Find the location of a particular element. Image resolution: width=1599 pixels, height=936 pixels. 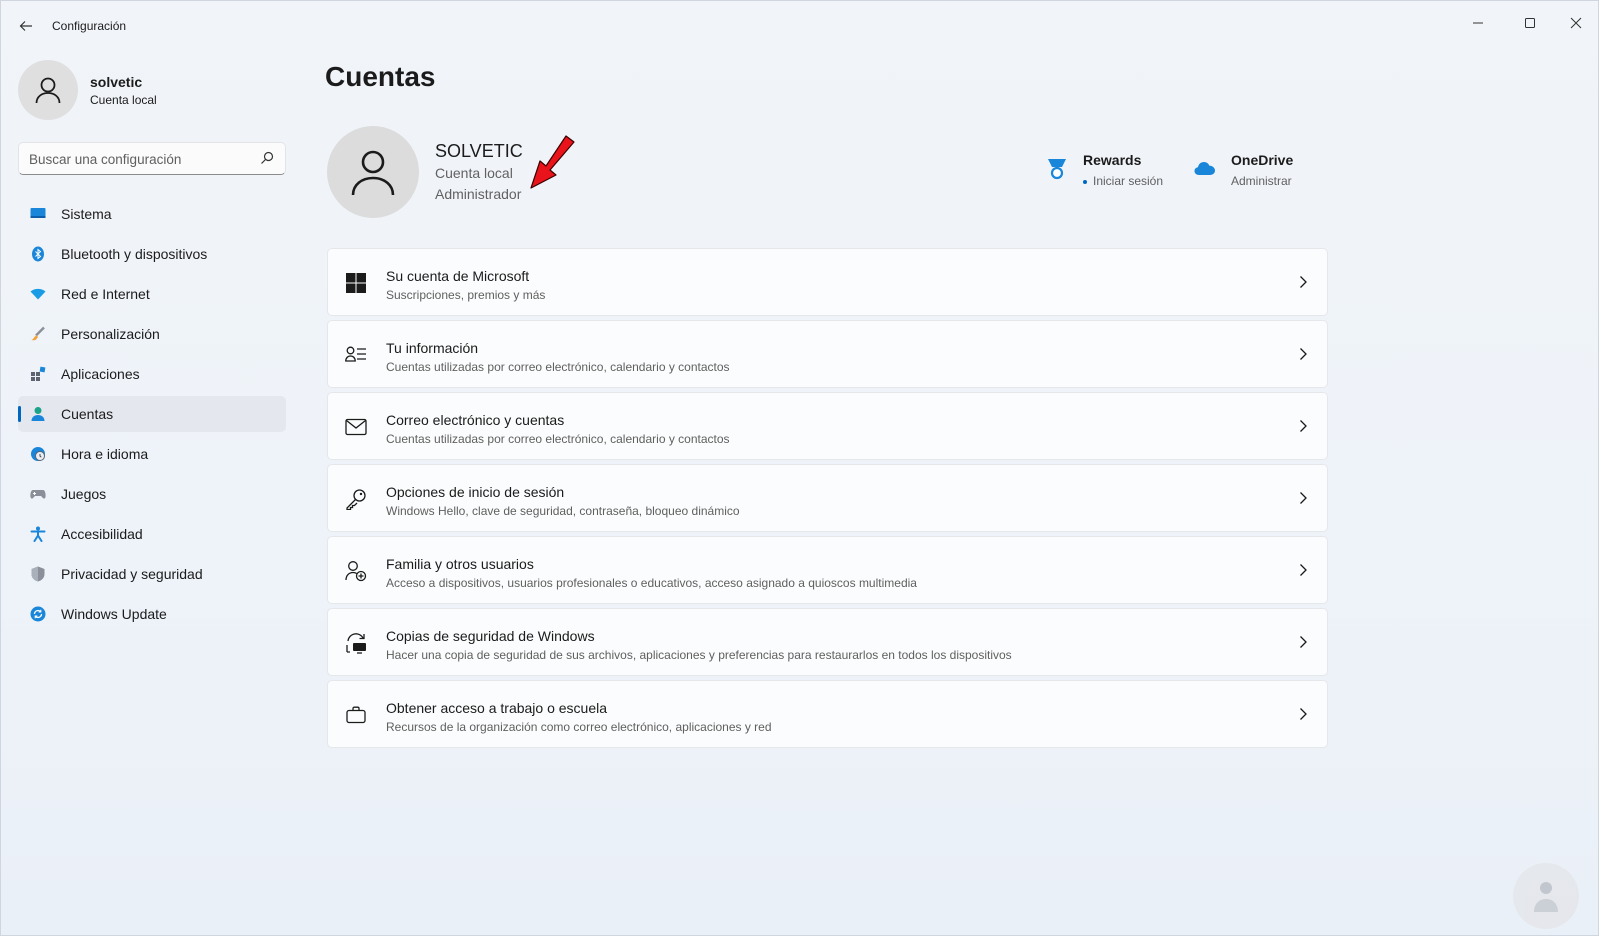

app-title: Configuración is located at coordinates (89, 26).